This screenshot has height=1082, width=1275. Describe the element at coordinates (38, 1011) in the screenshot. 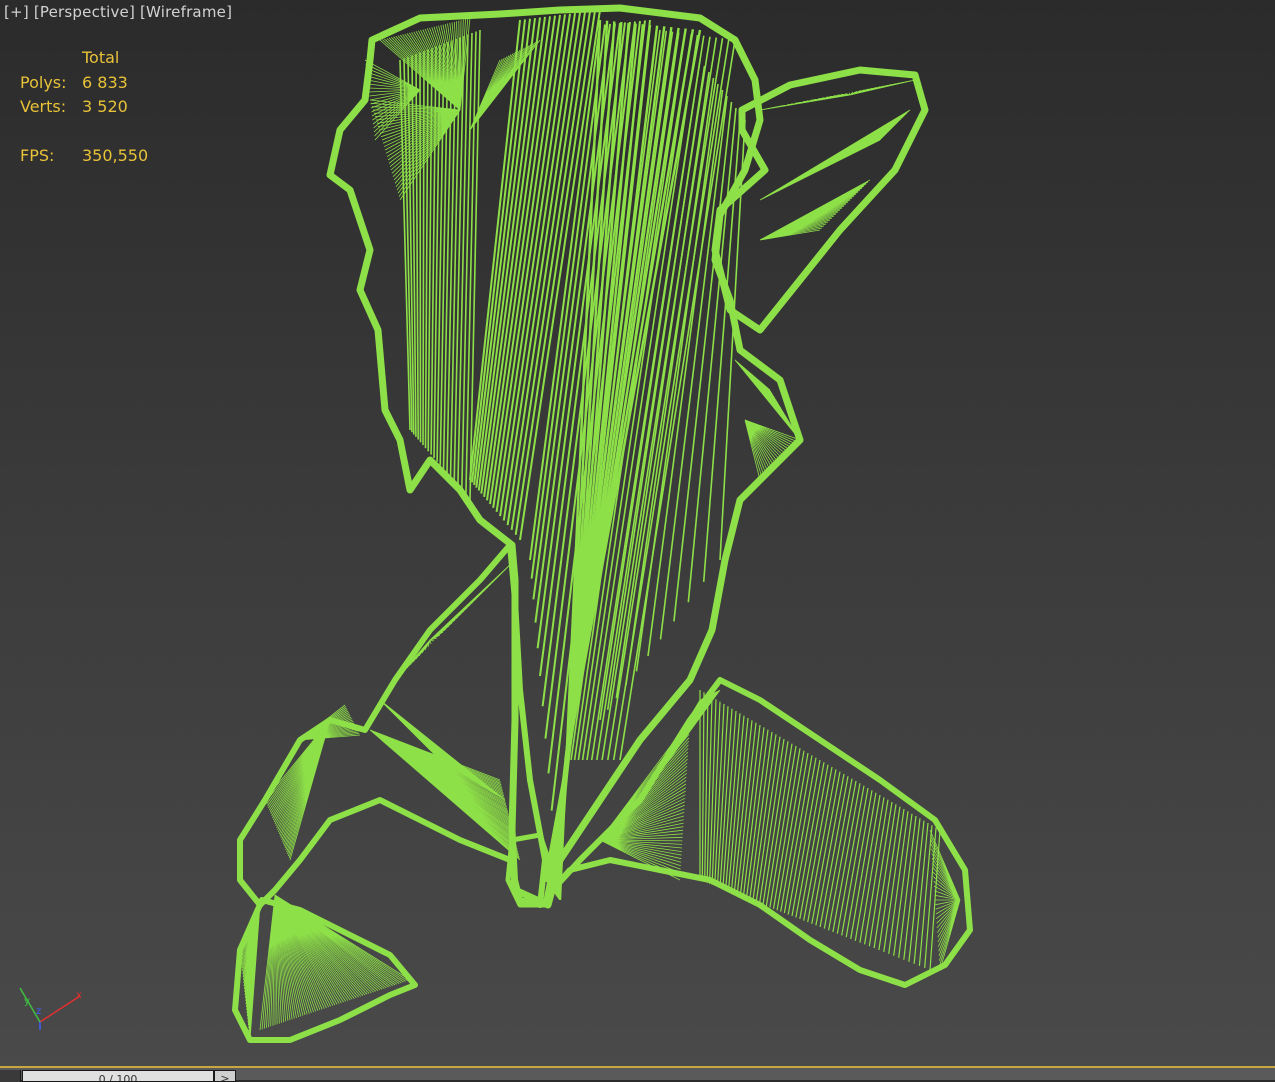

I see `gizmo-z-label: z` at that location.